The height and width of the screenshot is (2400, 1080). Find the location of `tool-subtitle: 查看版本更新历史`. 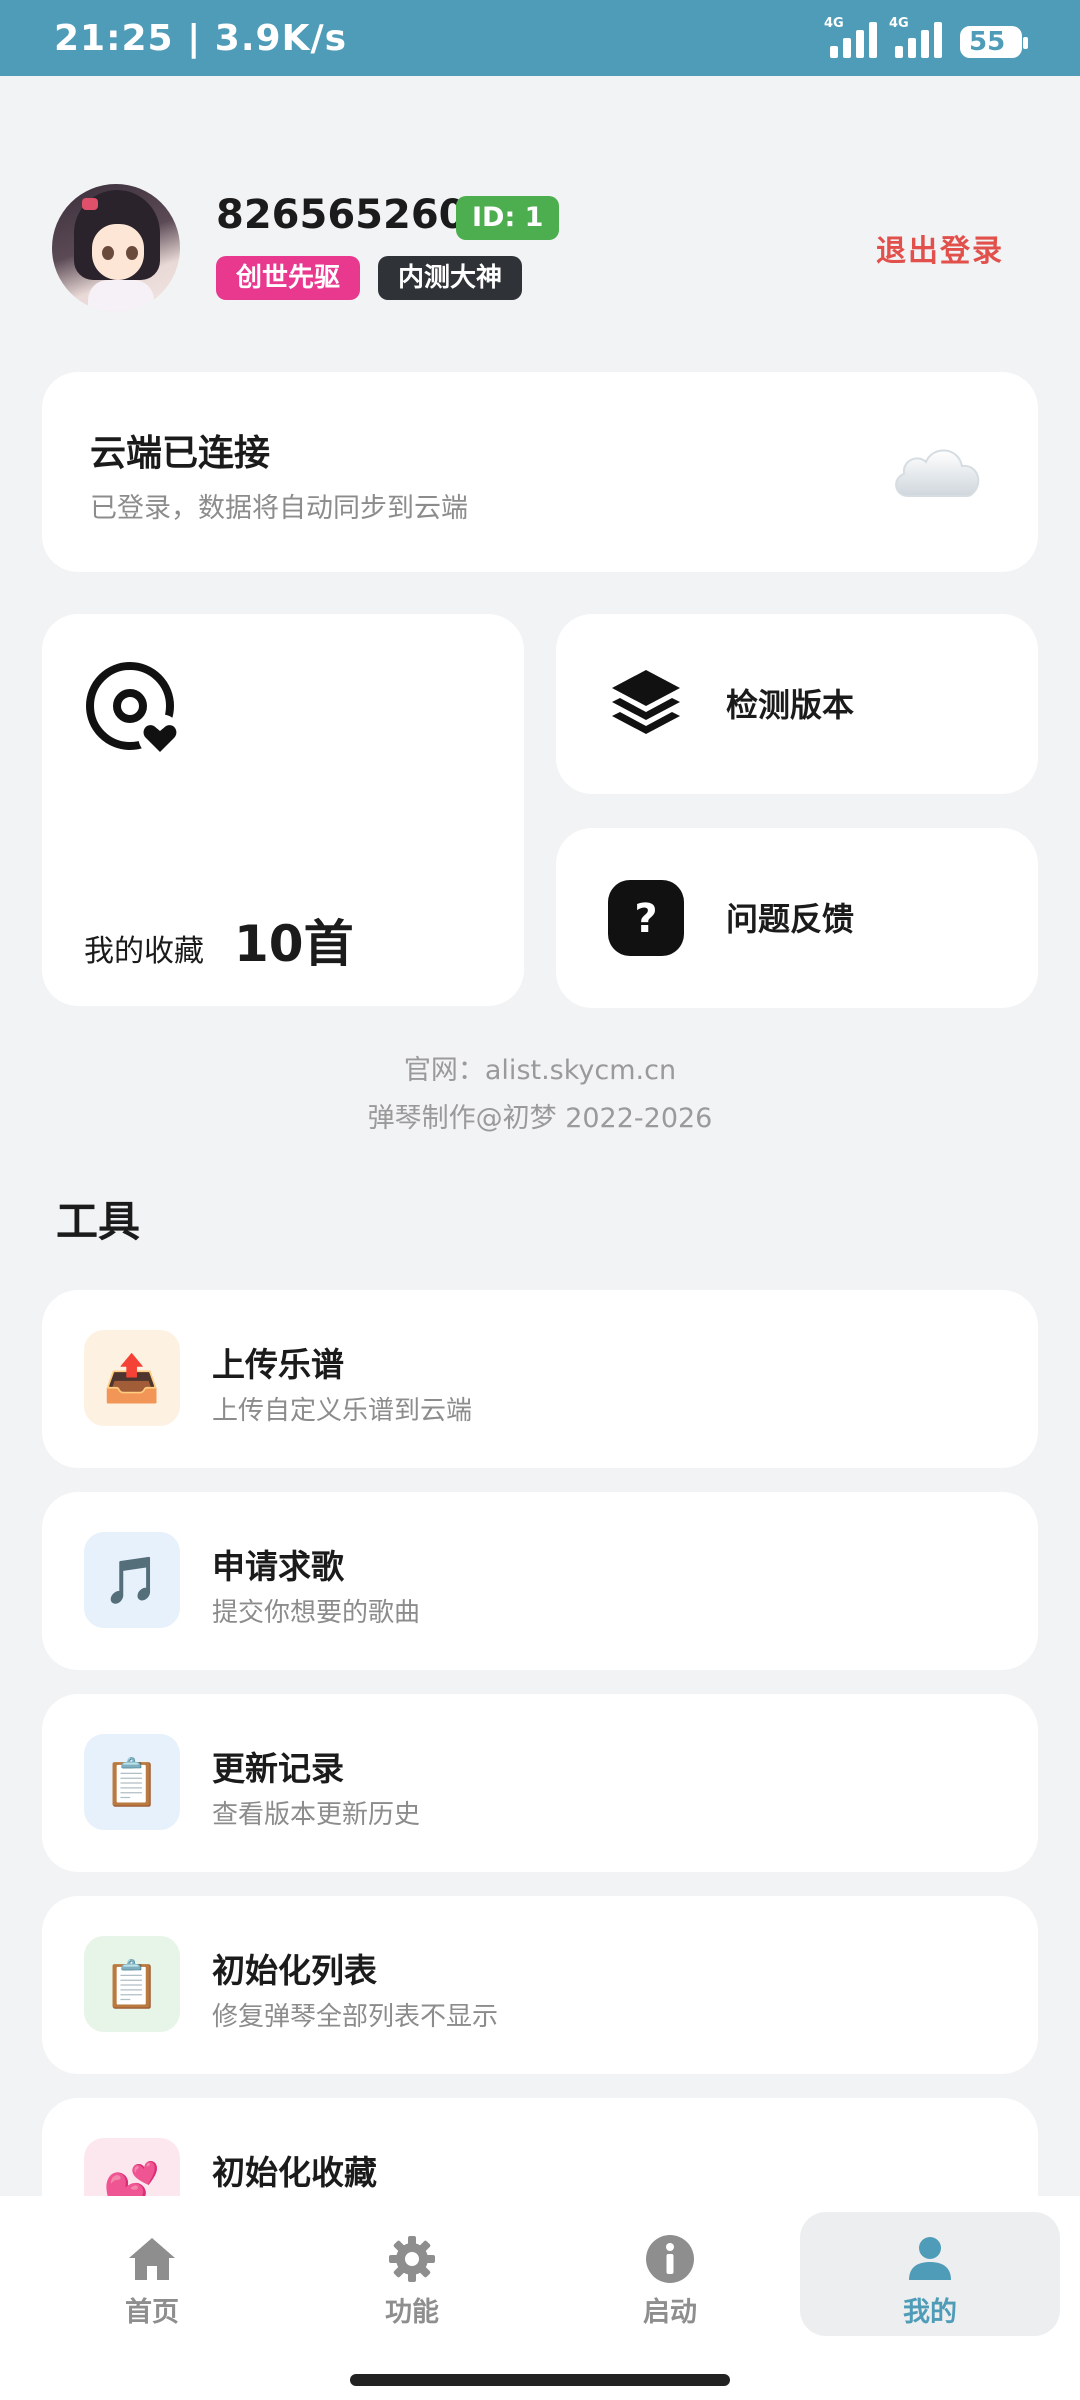

tool-subtitle: 查看版本更新历史 is located at coordinates (316, 1815).